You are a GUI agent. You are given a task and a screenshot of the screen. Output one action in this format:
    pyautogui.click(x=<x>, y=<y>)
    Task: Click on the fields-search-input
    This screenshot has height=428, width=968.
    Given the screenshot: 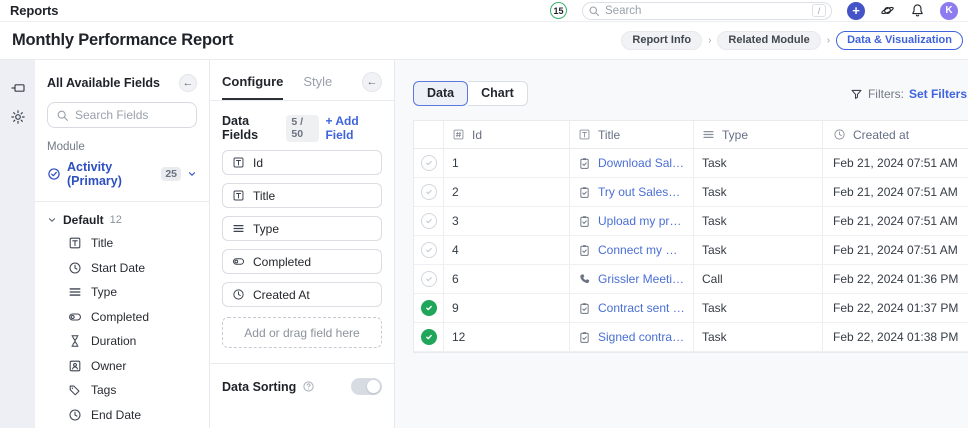 What is the action you would take?
    pyautogui.click(x=131, y=115)
    